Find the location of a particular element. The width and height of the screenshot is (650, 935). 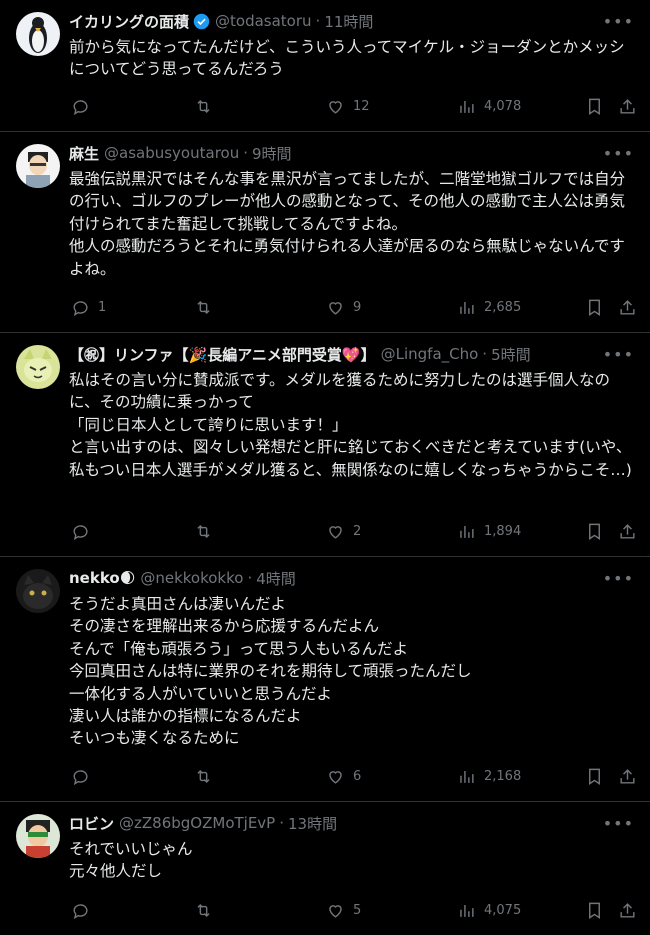

display-name: nekko🌒 is located at coordinates (102, 578).